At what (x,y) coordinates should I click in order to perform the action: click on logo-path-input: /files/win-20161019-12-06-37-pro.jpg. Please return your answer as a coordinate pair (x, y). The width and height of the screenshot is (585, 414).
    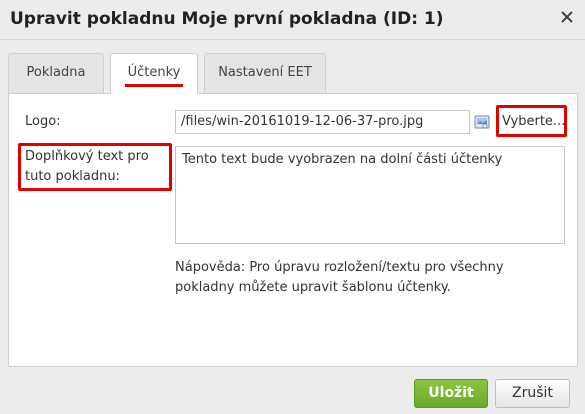
    Looking at the image, I should click on (322, 122).